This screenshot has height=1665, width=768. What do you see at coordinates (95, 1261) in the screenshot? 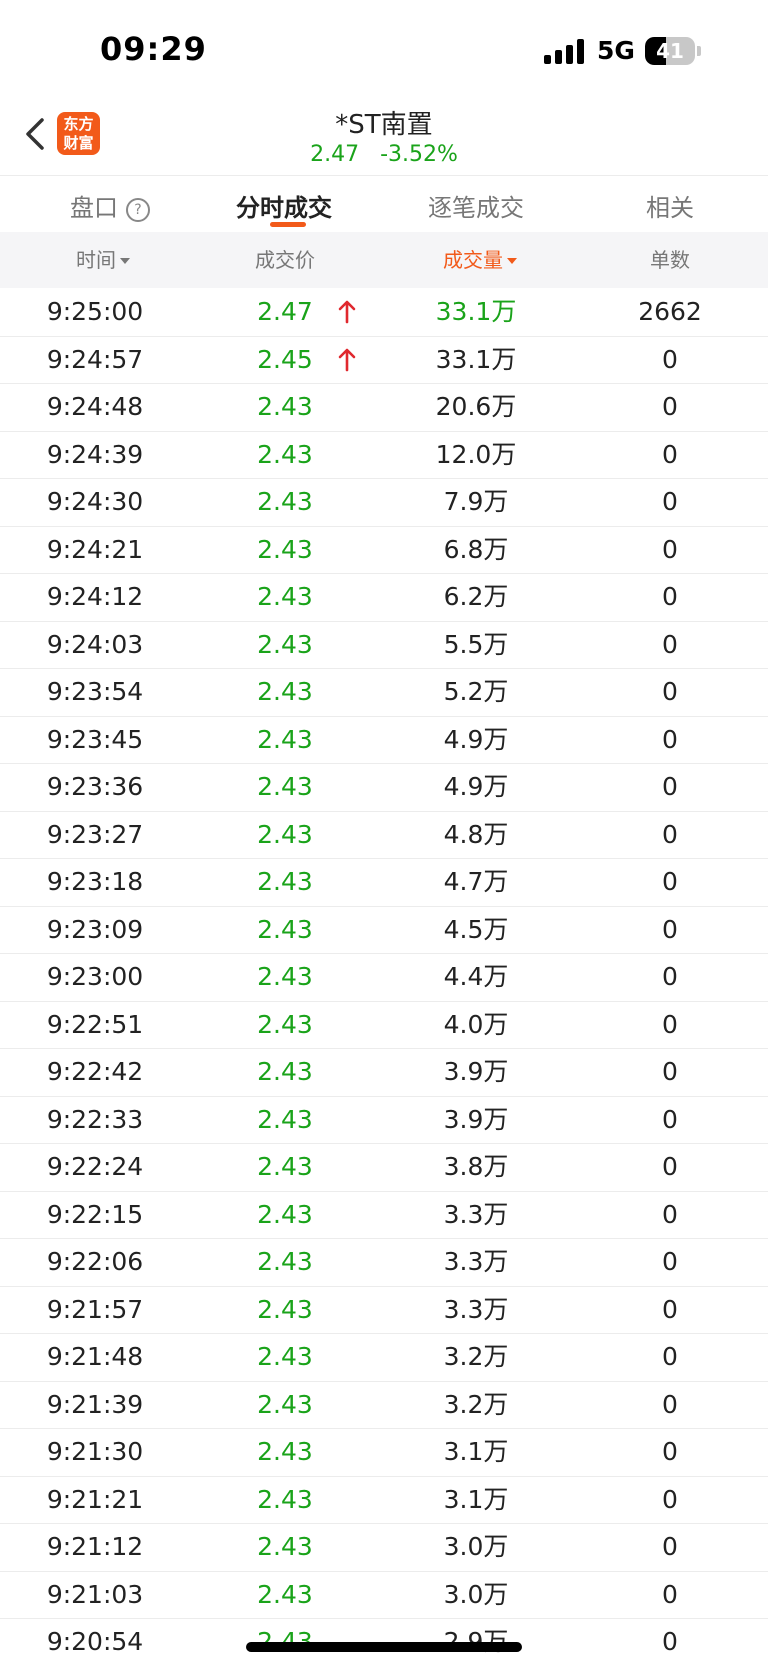
I see `trade-time: 9:22:06` at bounding box center [95, 1261].